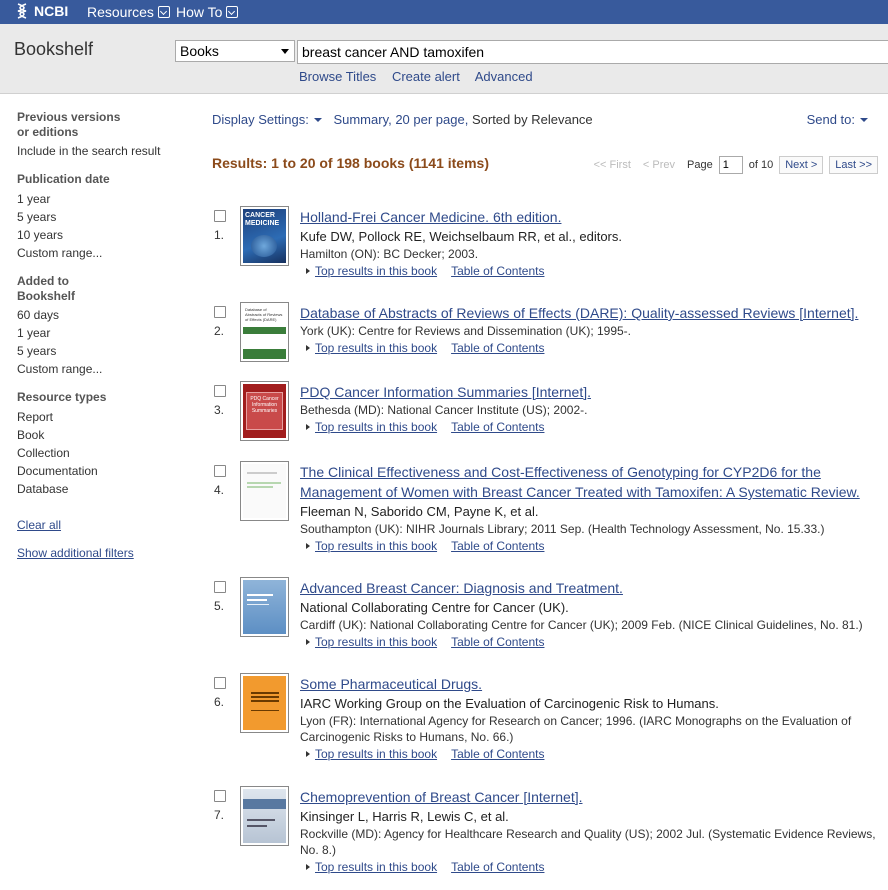 This screenshot has height=890, width=888. What do you see at coordinates (62, 397) in the screenshot?
I see `filter-section-title: Resource types` at bounding box center [62, 397].